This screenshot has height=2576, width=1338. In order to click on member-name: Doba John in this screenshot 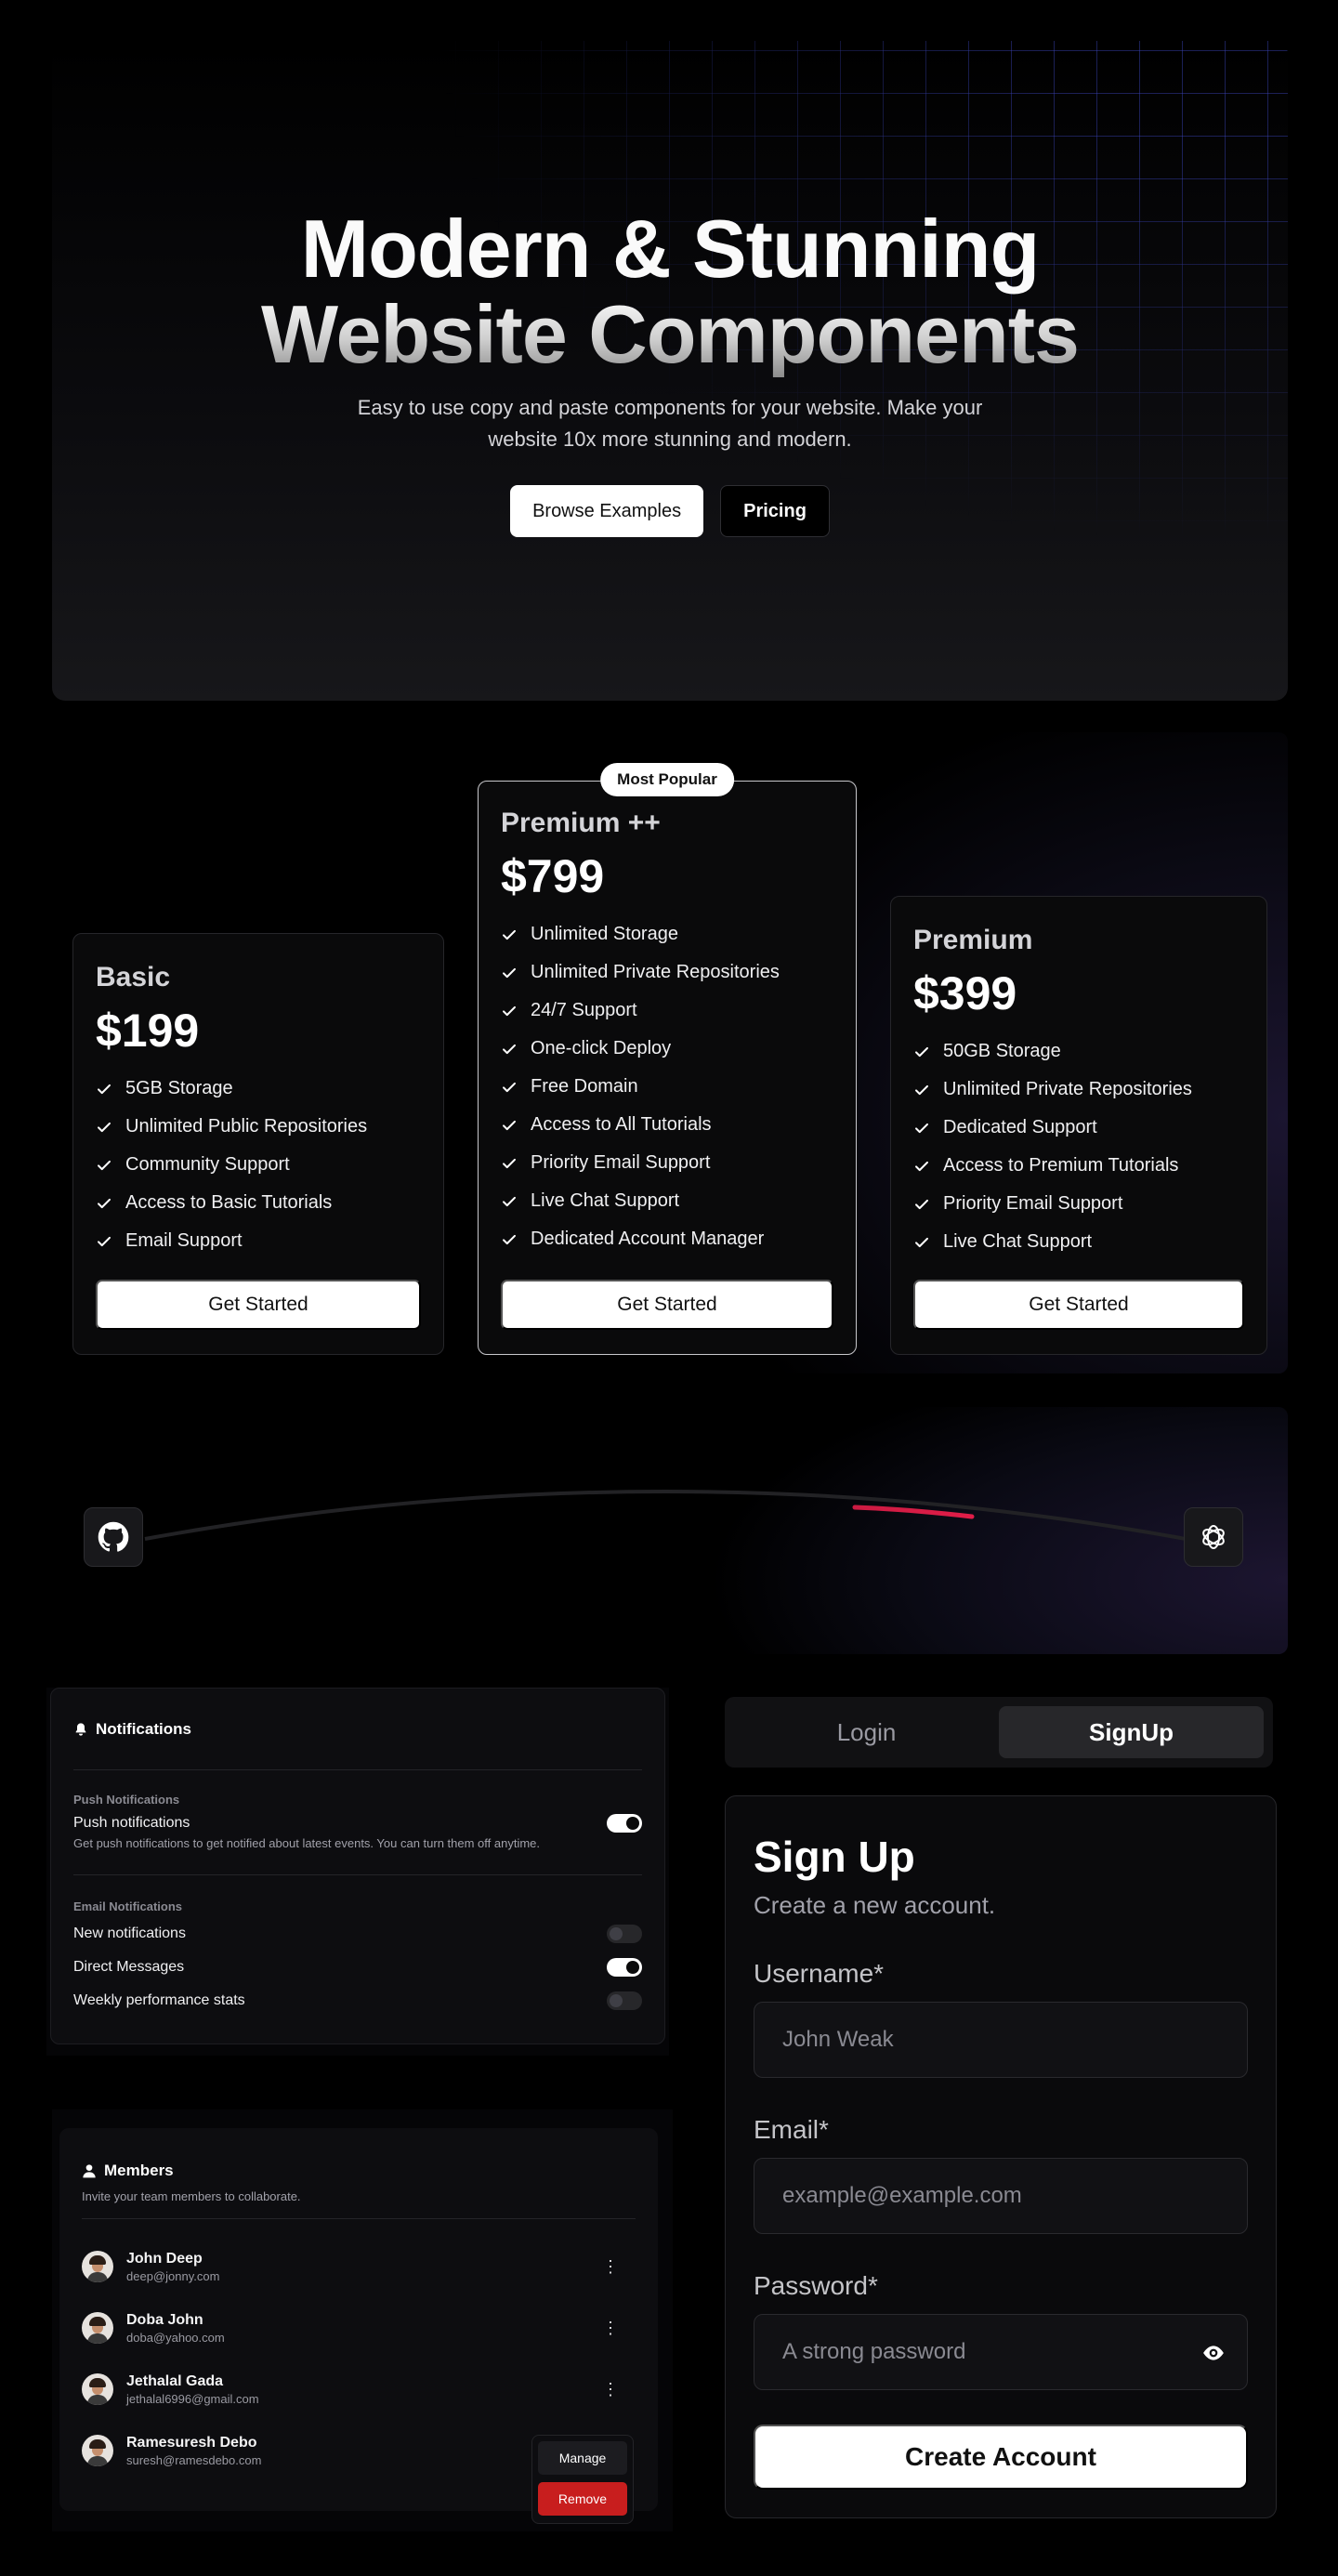, I will do `click(164, 2319)`.